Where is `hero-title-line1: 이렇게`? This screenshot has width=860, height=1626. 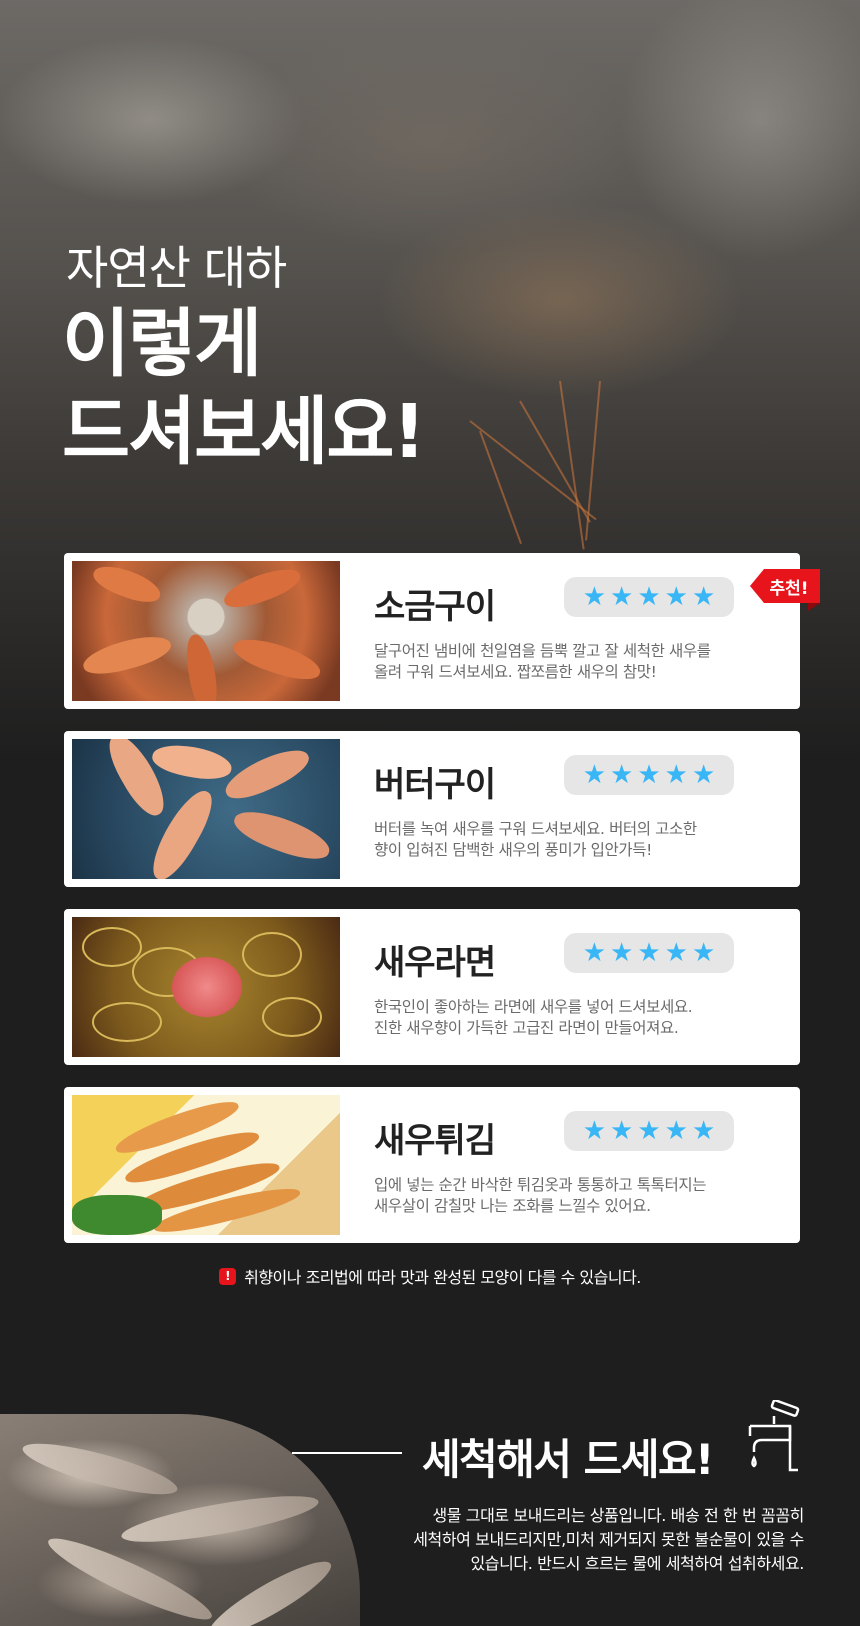
hero-title-line1: 이렇게 is located at coordinates (162, 344).